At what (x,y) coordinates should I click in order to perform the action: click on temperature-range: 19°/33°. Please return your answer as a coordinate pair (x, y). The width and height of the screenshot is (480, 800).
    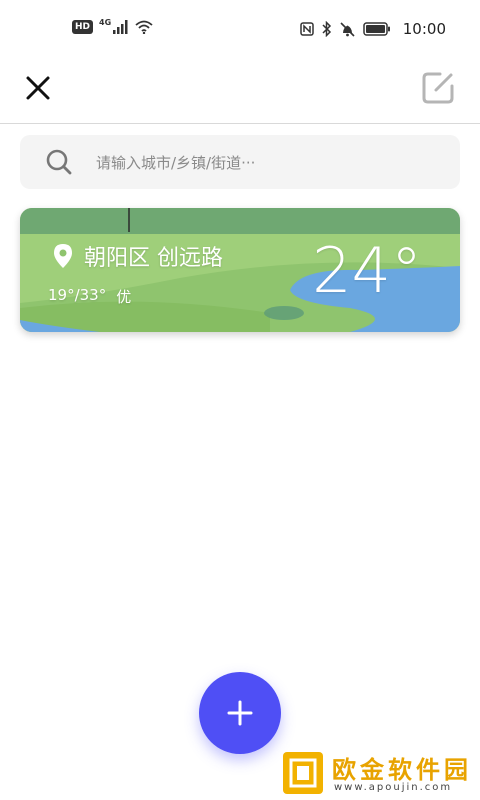
    Looking at the image, I should click on (77, 295).